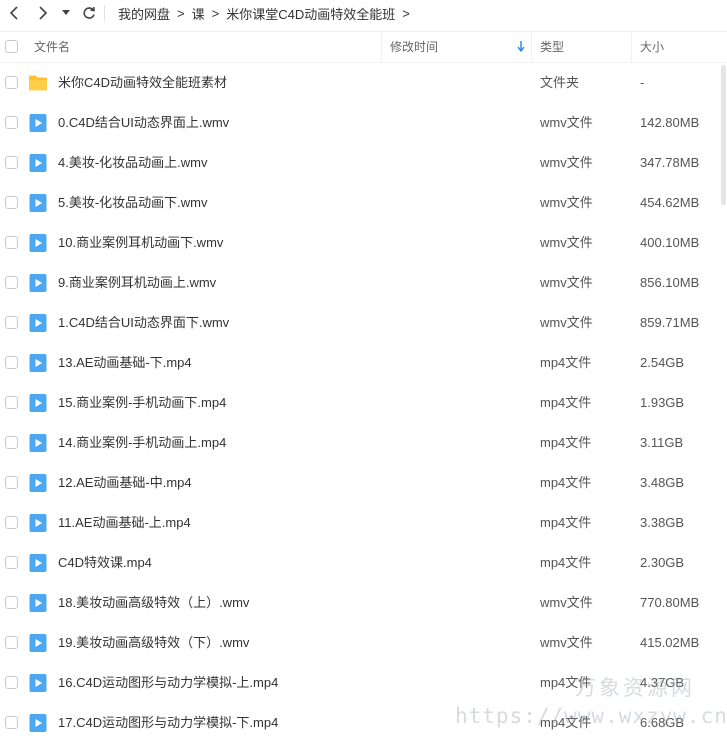 This screenshot has width=727, height=748. I want to click on file-size: 347.78MB, so click(670, 162).